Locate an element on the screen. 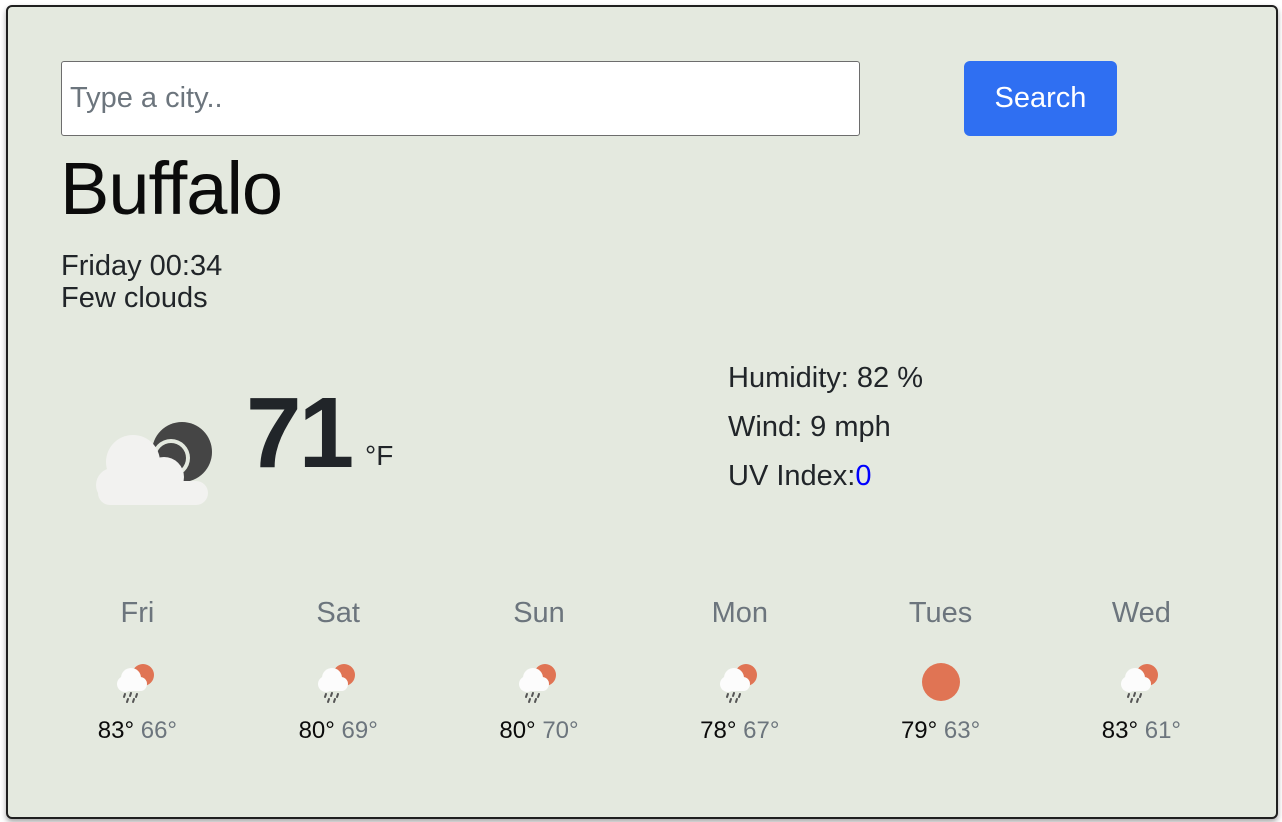 The width and height of the screenshot is (1282, 822). current-description: Few clouds is located at coordinates (134, 298).